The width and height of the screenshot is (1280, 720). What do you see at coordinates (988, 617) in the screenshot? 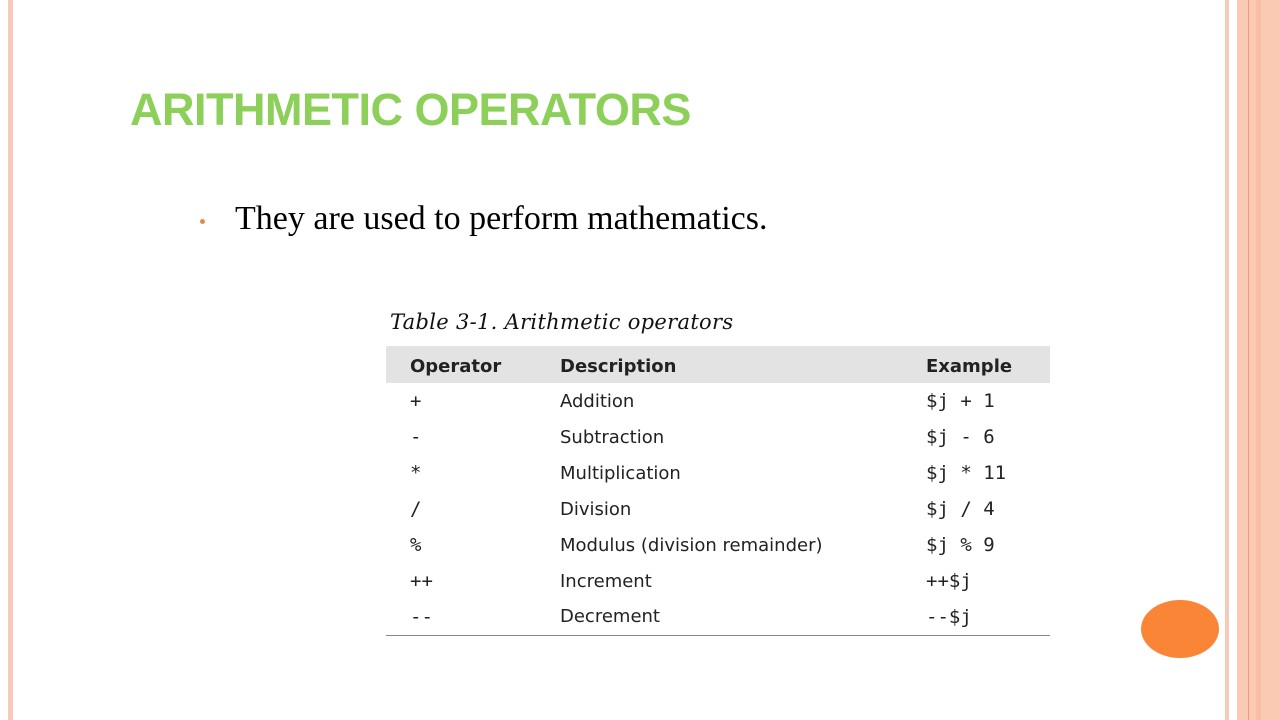
I see `cell-example: --$j` at bounding box center [988, 617].